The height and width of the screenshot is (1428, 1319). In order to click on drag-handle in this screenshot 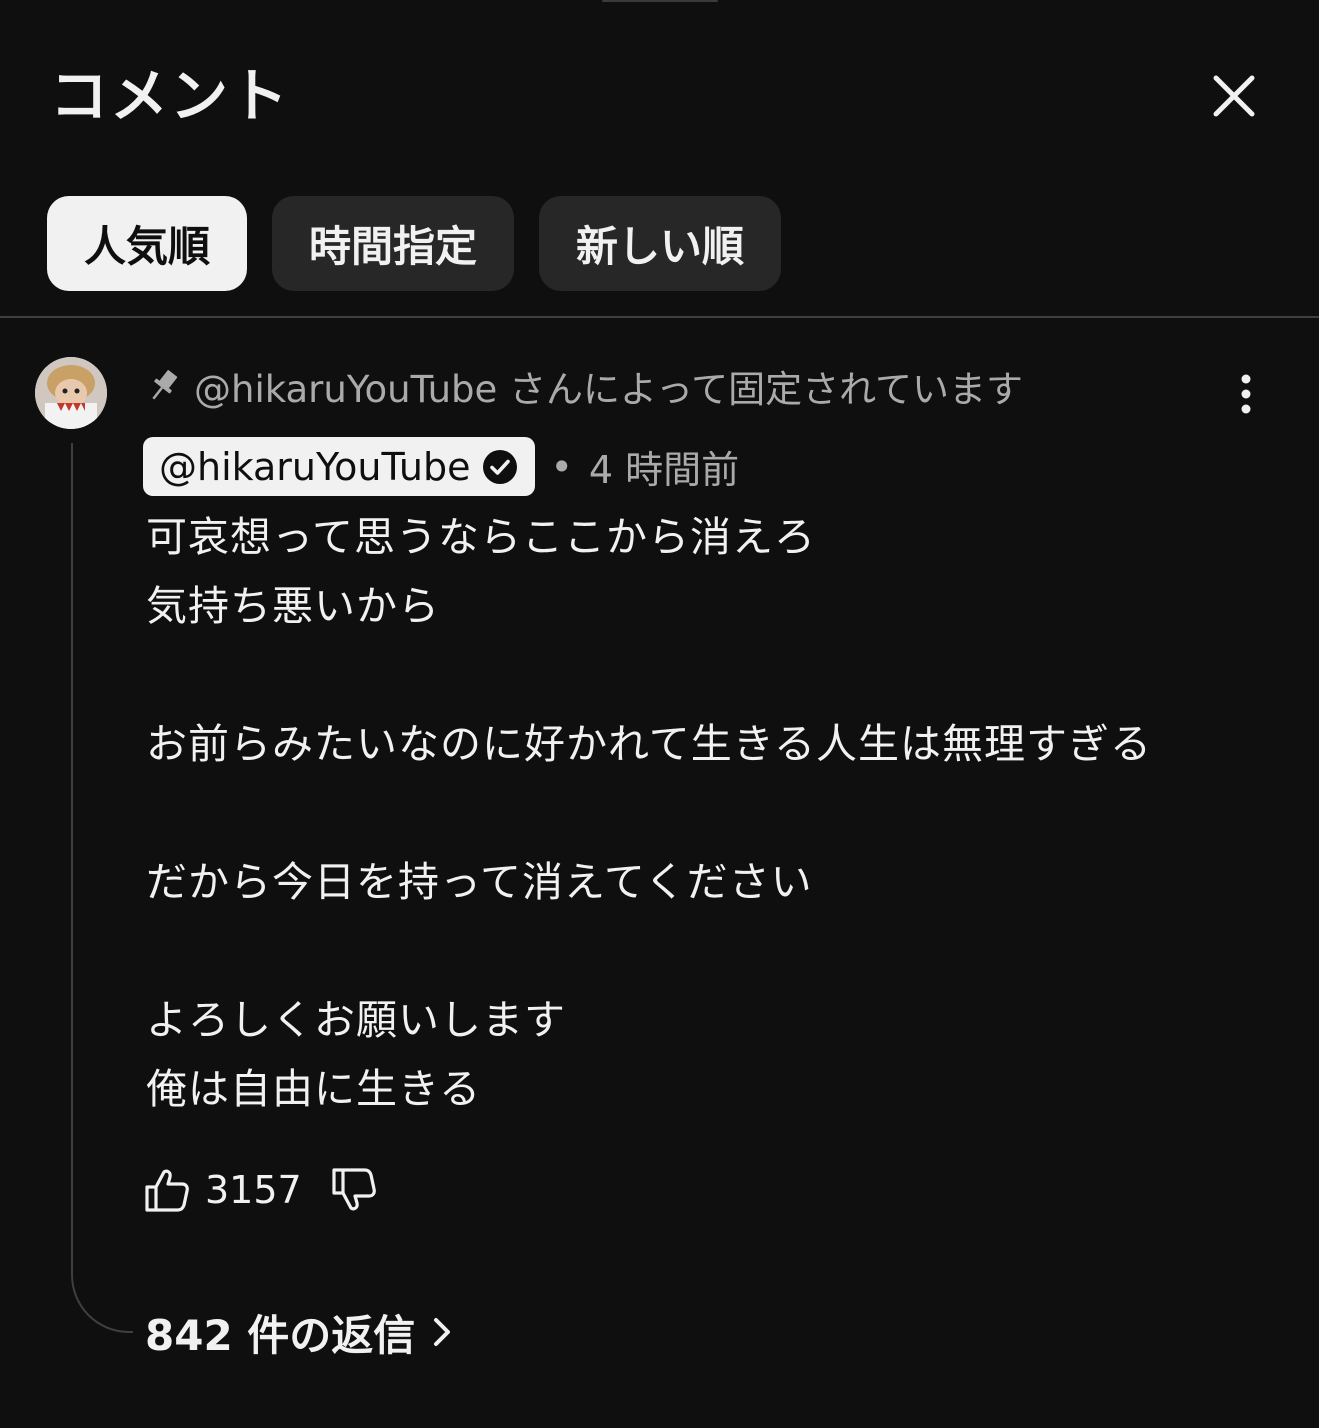, I will do `click(660, 1)`.